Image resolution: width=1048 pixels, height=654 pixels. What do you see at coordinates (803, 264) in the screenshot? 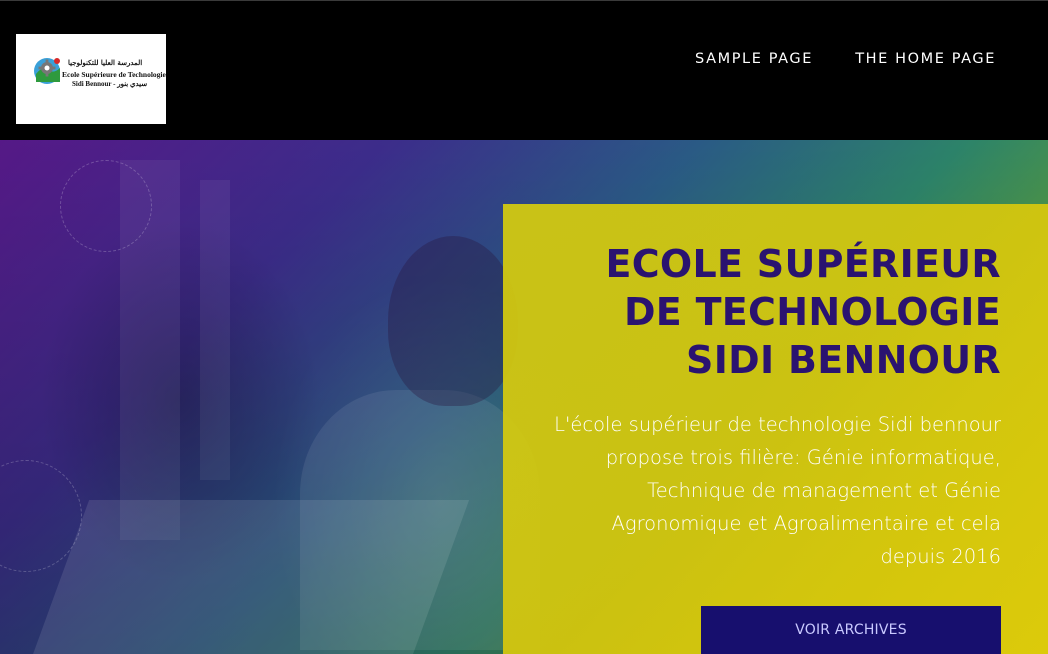
I see `hero-title-line-1: ECOLE SUPÉRIEUR` at bounding box center [803, 264].